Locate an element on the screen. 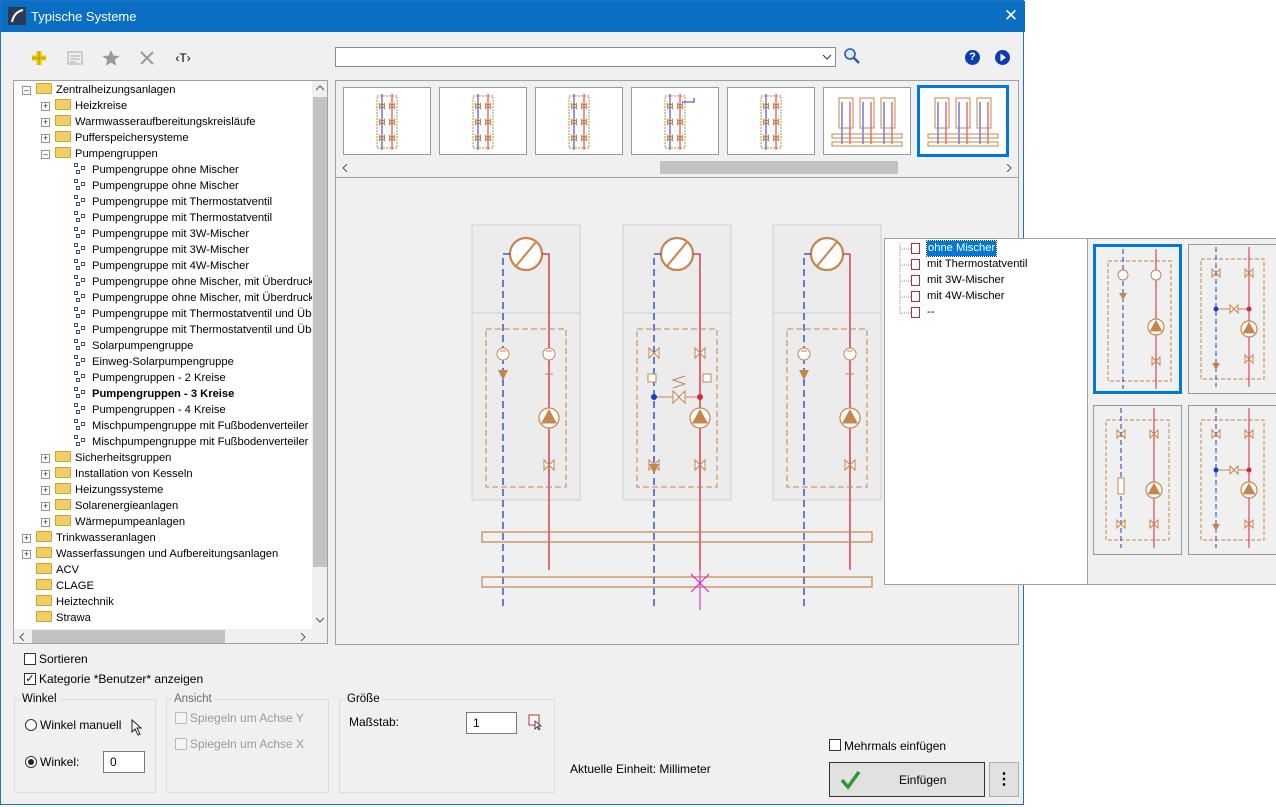 This screenshot has width=1276, height=807. scale-input: 1 is located at coordinates (491, 723).